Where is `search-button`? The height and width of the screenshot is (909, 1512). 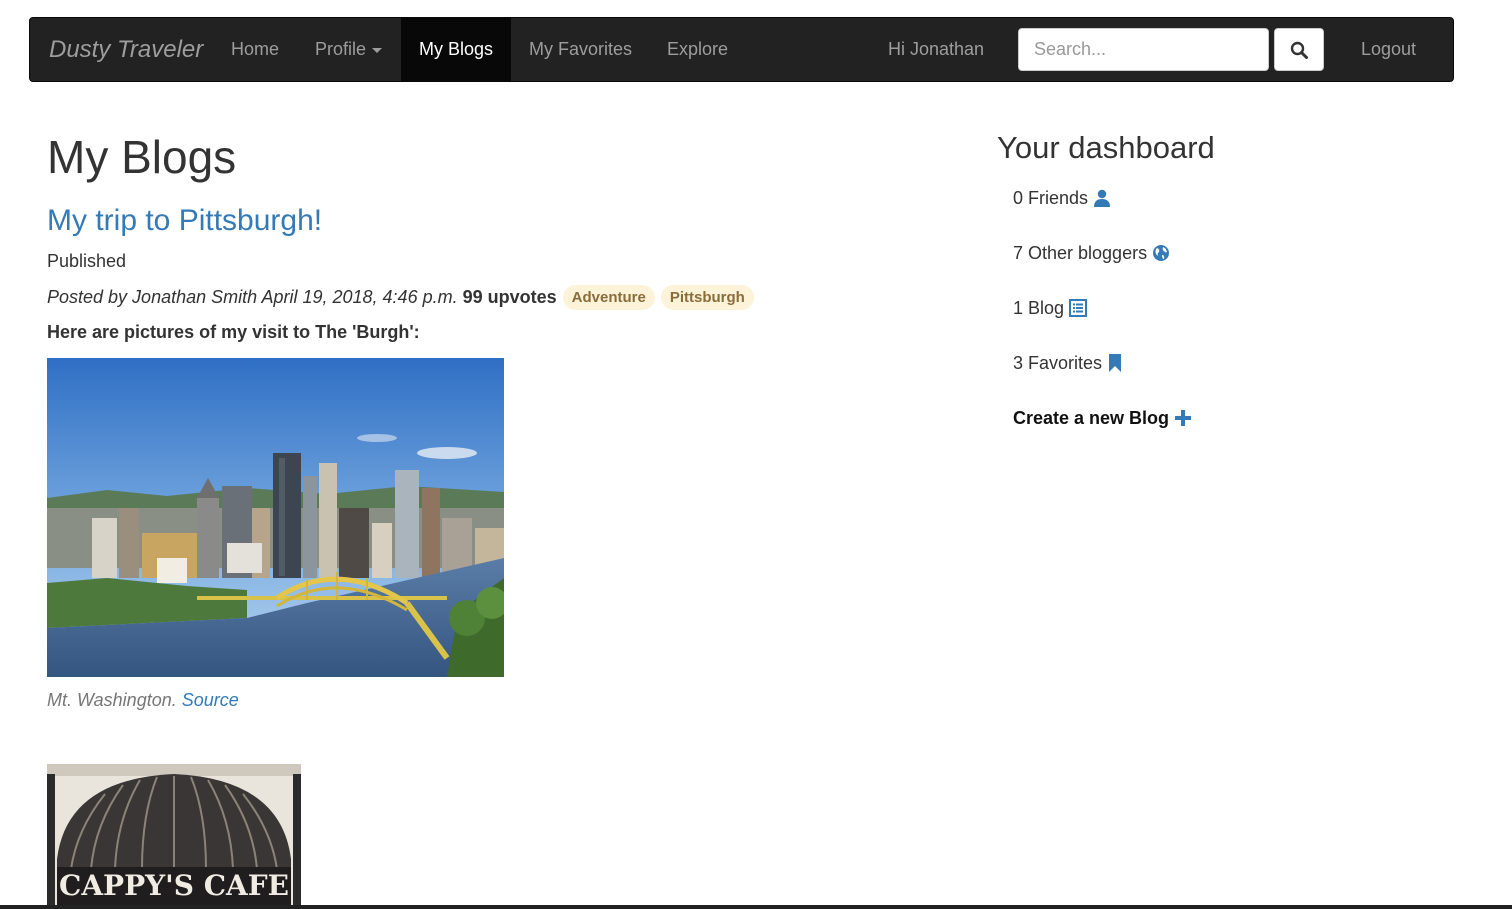 search-button is located at coordinates (1299, 49).